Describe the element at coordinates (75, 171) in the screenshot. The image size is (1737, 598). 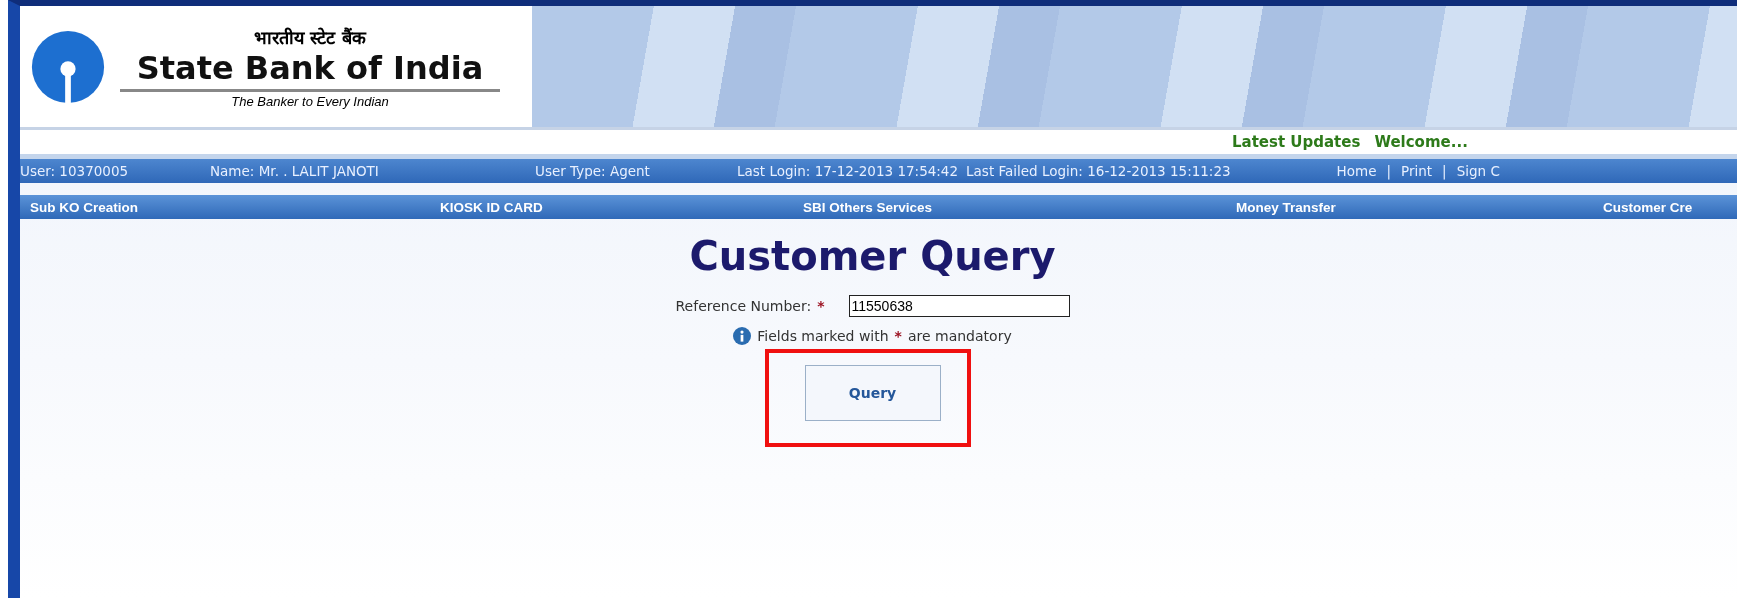
I see `user-id: User: 10370005` at that location.